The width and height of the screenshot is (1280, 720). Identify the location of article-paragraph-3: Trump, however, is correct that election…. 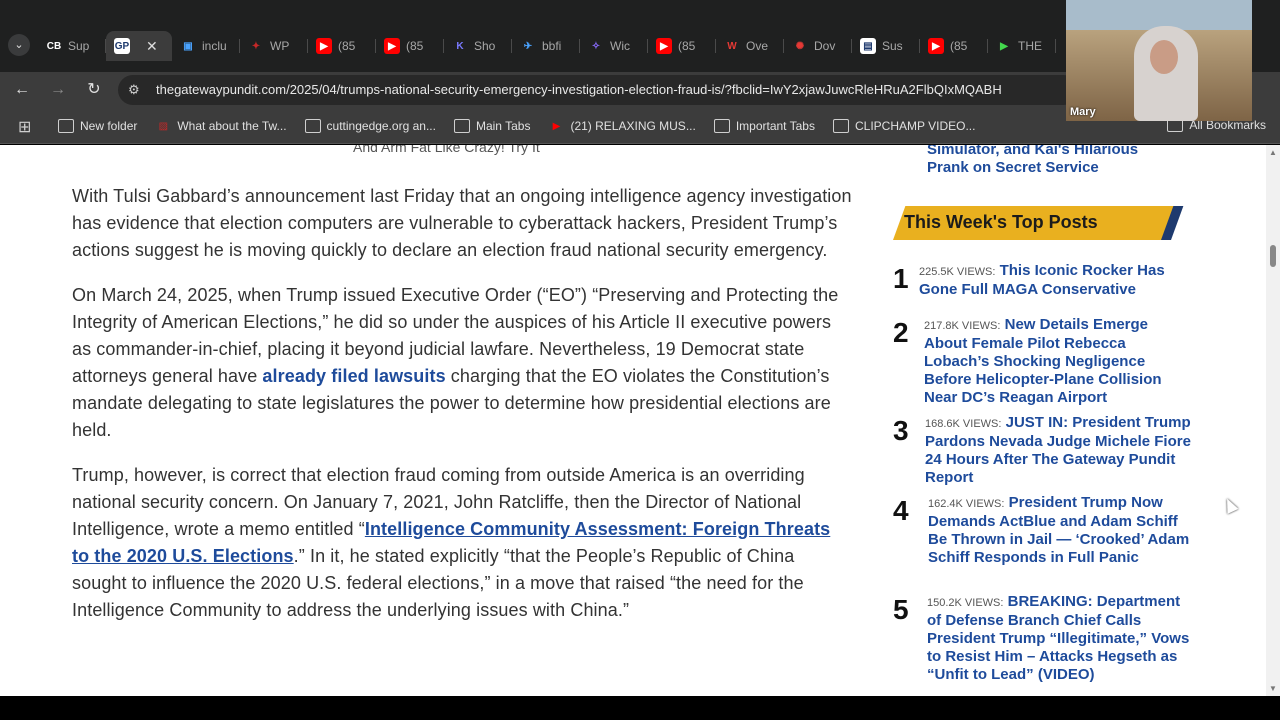
(462, 543).